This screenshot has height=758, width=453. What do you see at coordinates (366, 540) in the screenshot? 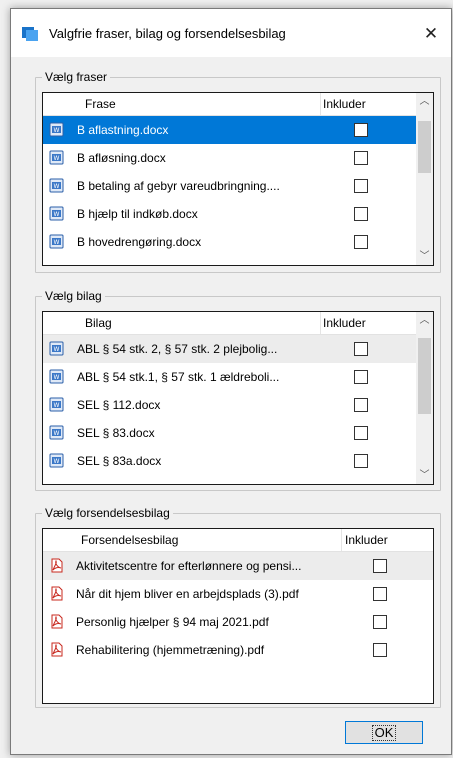
I see `forsendelsesbilag-column-header-include: Inkluder` at bounding box center [366, 540].